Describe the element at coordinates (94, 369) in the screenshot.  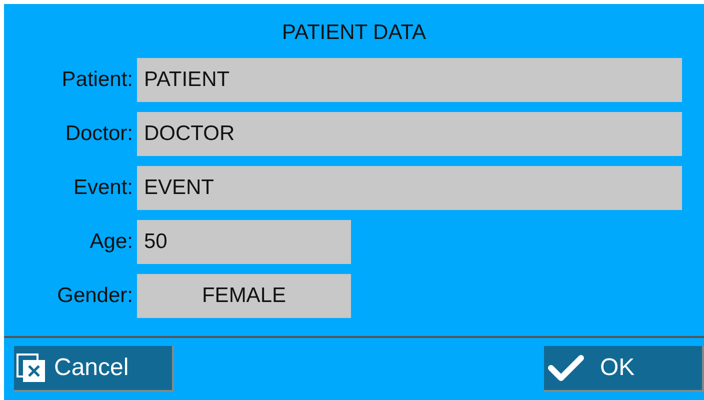
I see `cancel-button: Cancel` at that location.